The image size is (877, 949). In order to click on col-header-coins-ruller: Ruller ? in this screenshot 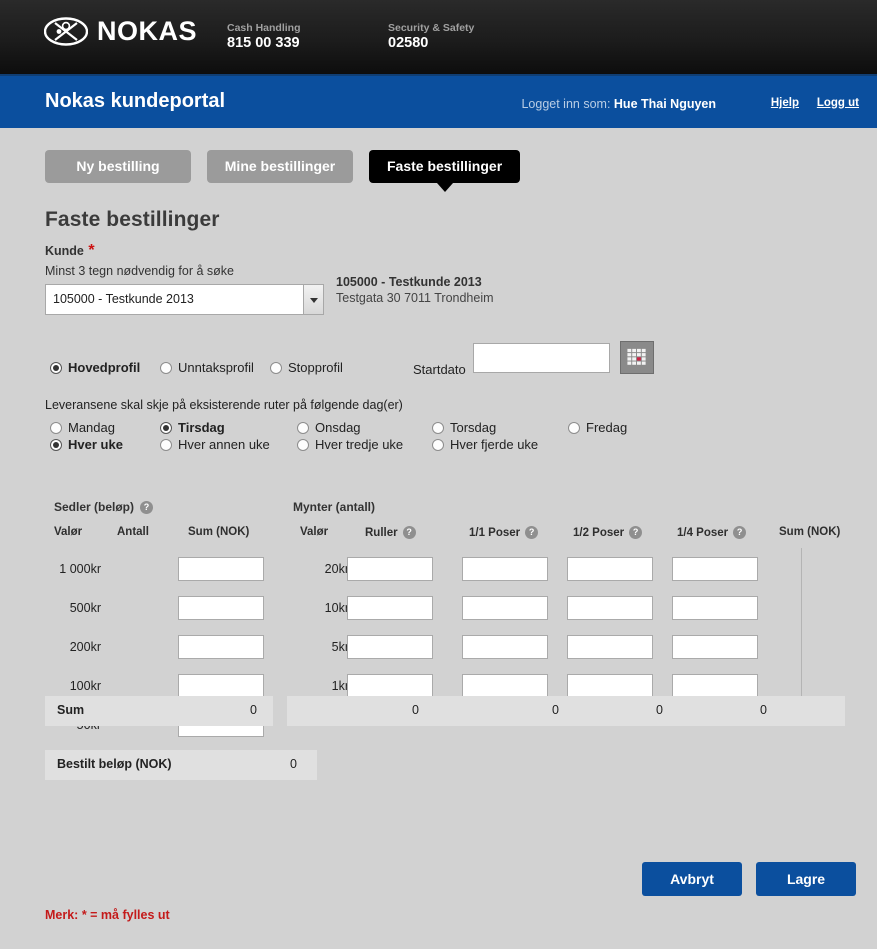, I will do `click(390, 532)`.